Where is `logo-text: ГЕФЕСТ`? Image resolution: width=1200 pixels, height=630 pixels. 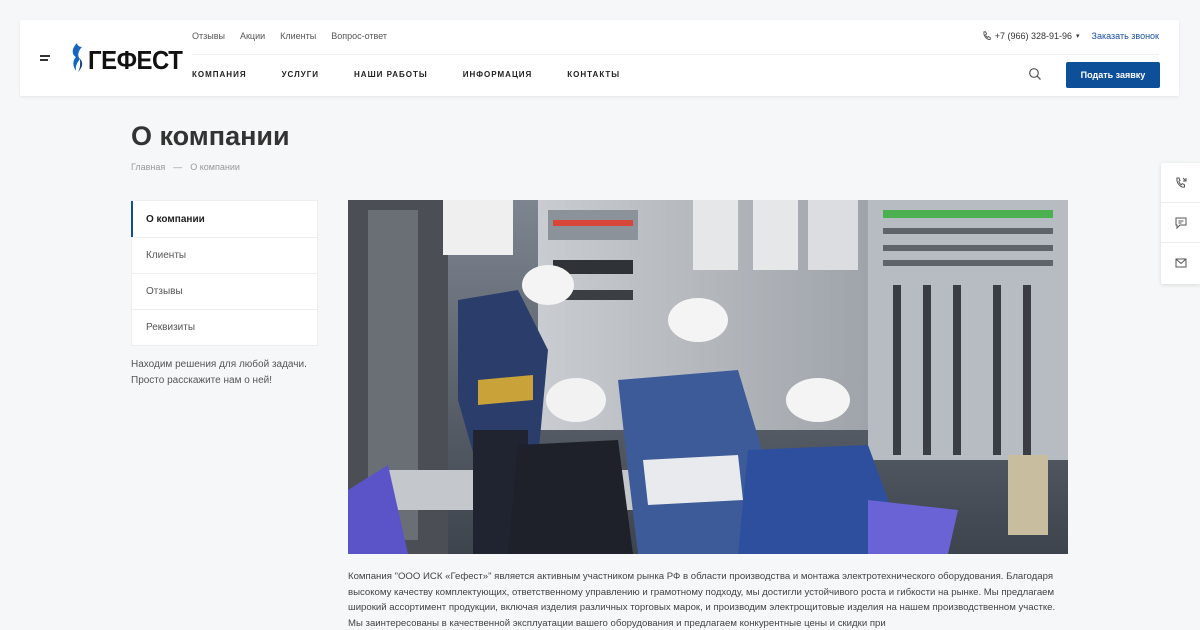 logo-text: ГЕФЕСТ is located at coordinates (135, 60).